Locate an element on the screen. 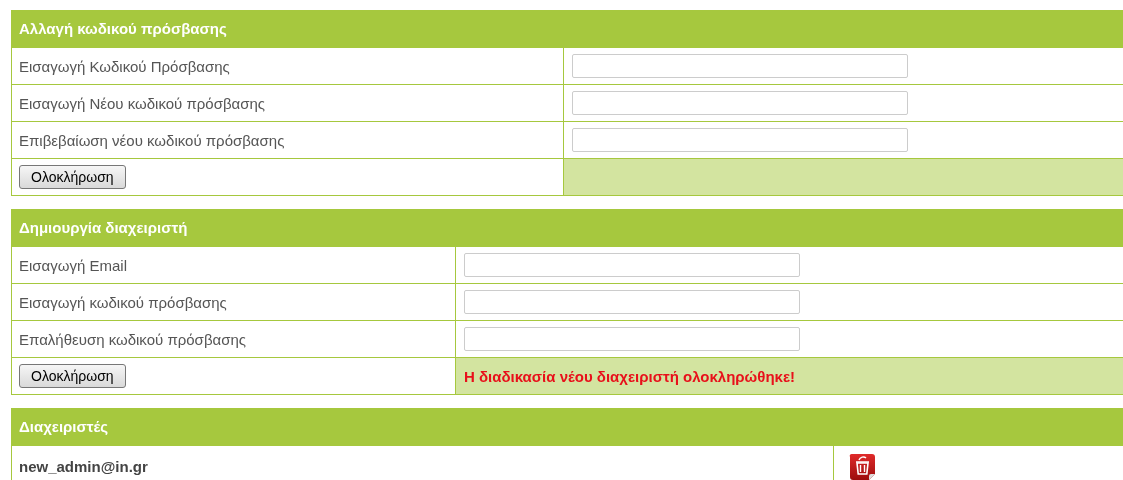  section-header: Διαχειριστές is located at coordinates (567, 426).